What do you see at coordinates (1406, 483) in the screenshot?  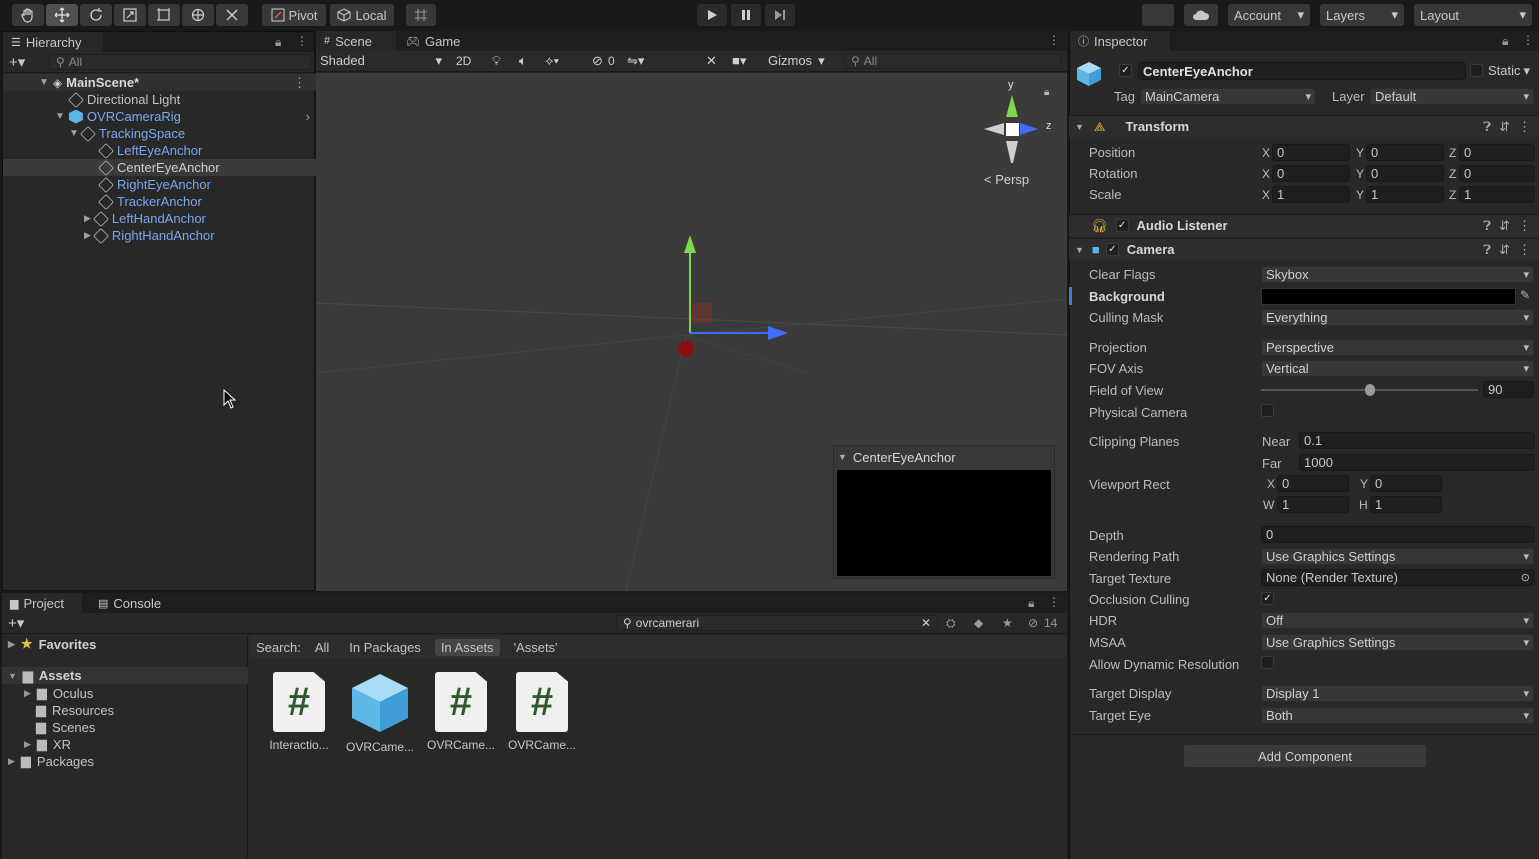 I see `viewport-y-input: 0` at bounding box center [1406, 483].